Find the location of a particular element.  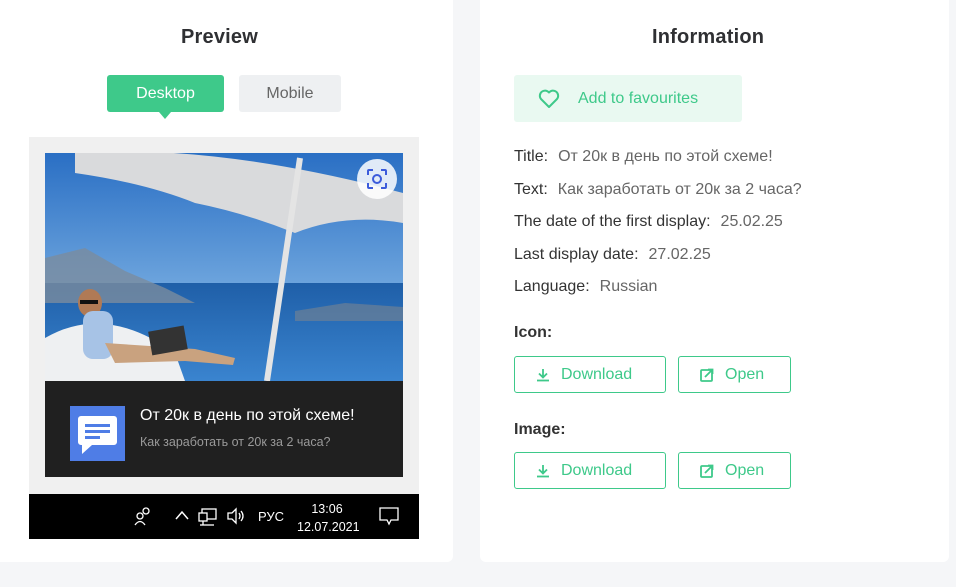

windows-taskbar: РУС 13:06 12.07.2021 is located at coordinates (224, 516).